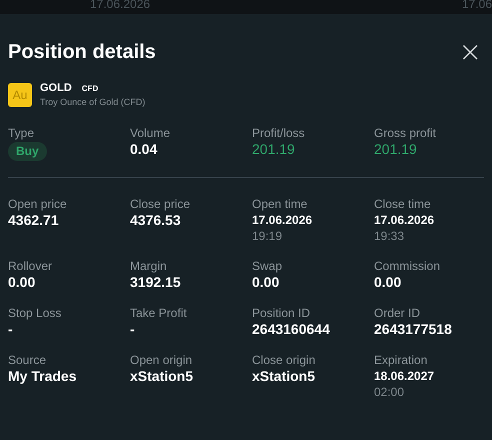 This screenshot has height=440, width=492. I want to click on field-time: 02:00, so click(389, 392).